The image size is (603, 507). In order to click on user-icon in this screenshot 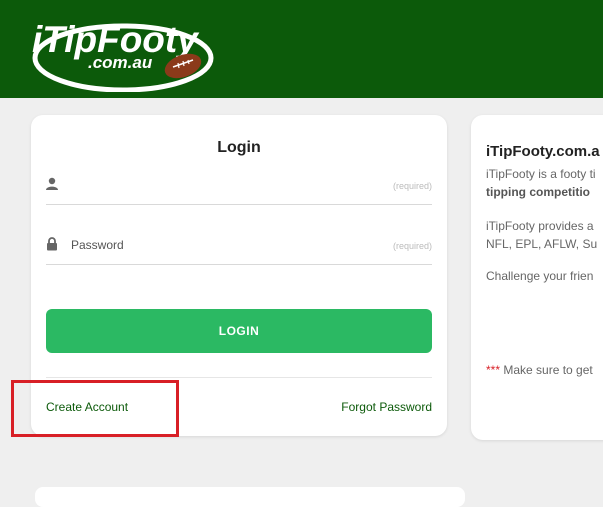, I will do `click(52, 183)`.